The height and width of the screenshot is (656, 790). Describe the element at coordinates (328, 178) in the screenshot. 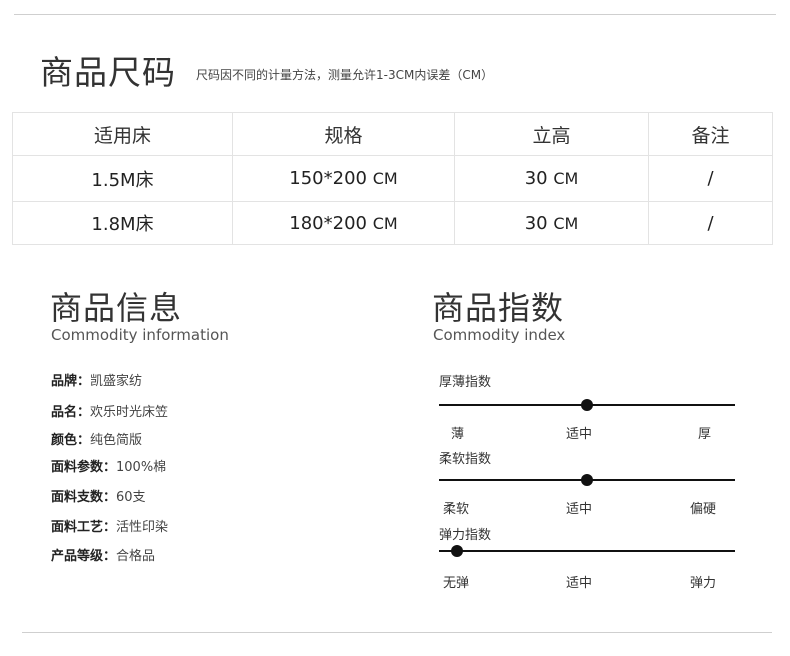

I see `spec-value: 150*200` at that location.